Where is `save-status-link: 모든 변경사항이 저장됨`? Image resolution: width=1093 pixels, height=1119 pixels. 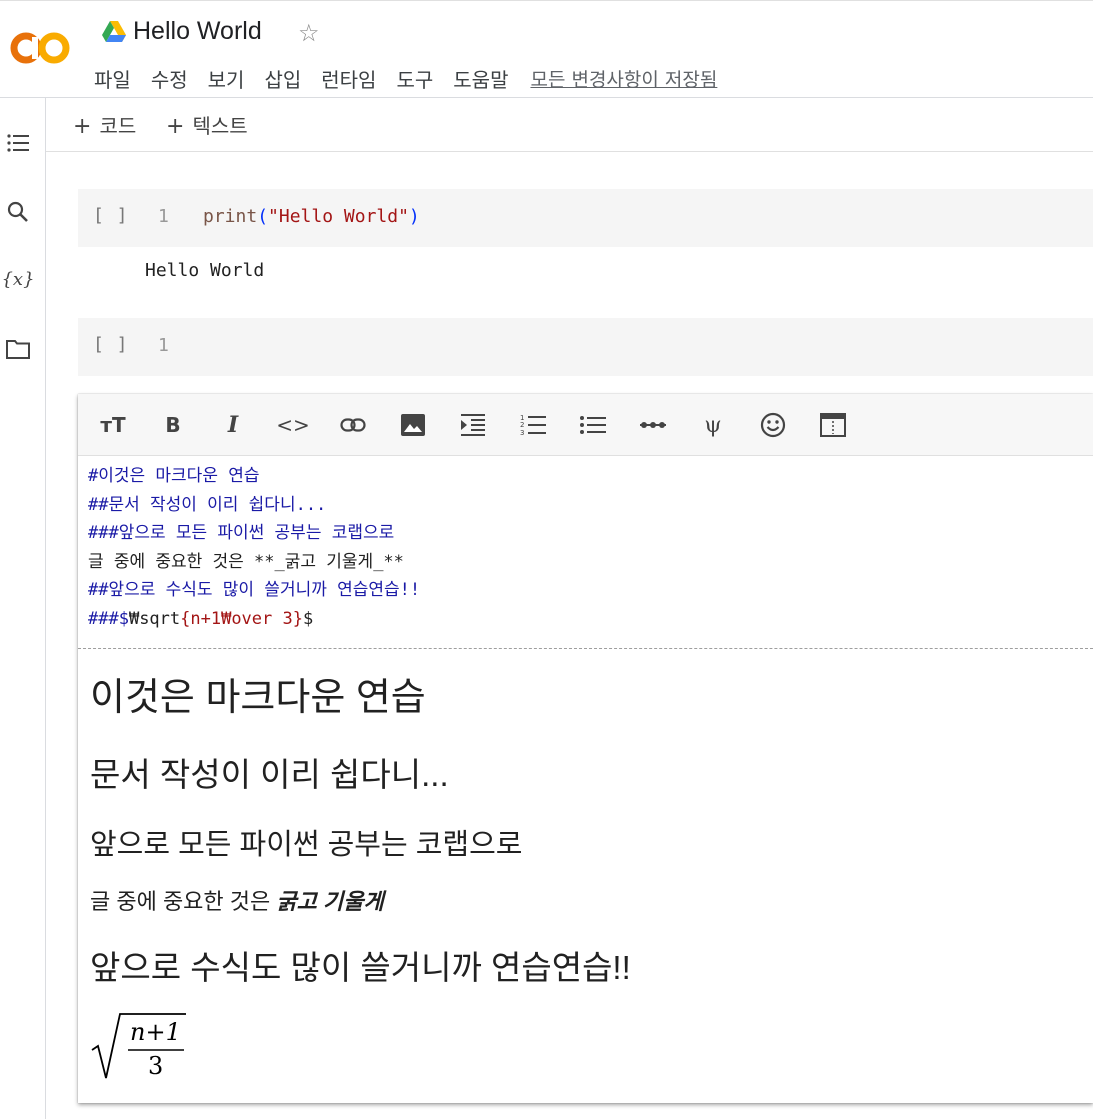 save-status-link: 모든 변경사항이 저장됨 is located at coordinates (623, 78).